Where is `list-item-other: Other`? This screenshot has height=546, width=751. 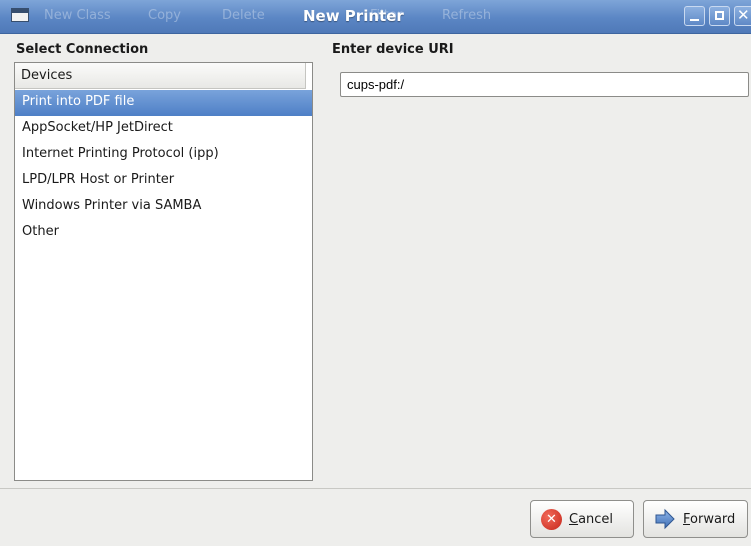
list-item-other: Other is located at coordinates (163, 233).